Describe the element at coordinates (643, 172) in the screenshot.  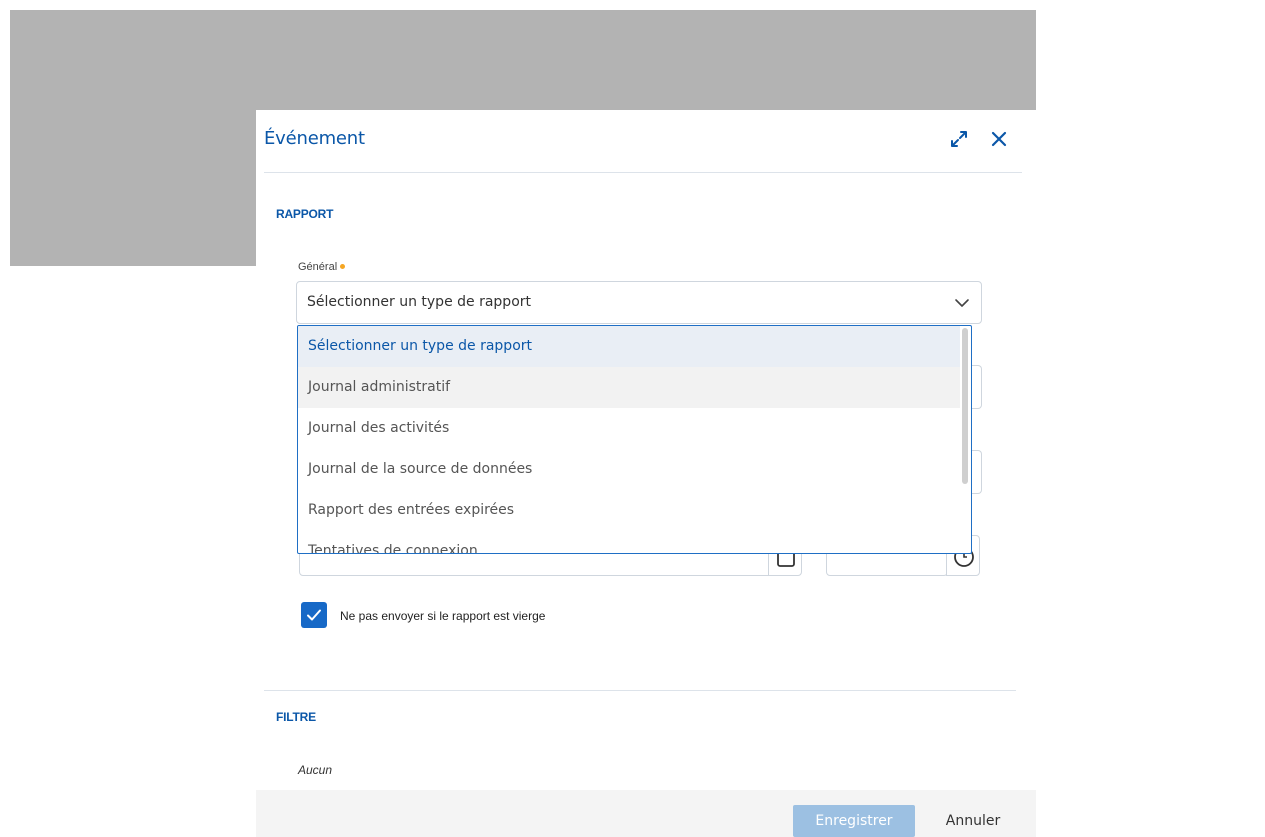
I see `header-divider` at that location.